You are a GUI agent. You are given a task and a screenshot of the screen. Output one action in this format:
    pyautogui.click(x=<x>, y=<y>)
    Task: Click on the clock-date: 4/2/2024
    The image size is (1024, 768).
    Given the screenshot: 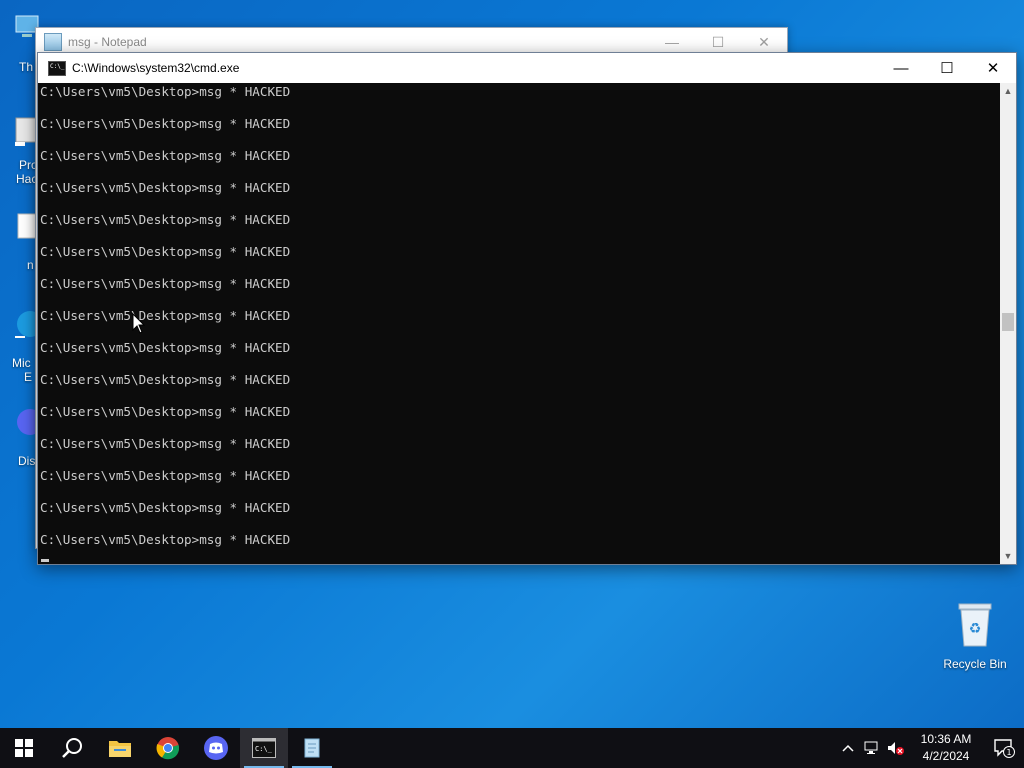 What is the action you would take?
    pyautogui.click(x=946, y=756)
    